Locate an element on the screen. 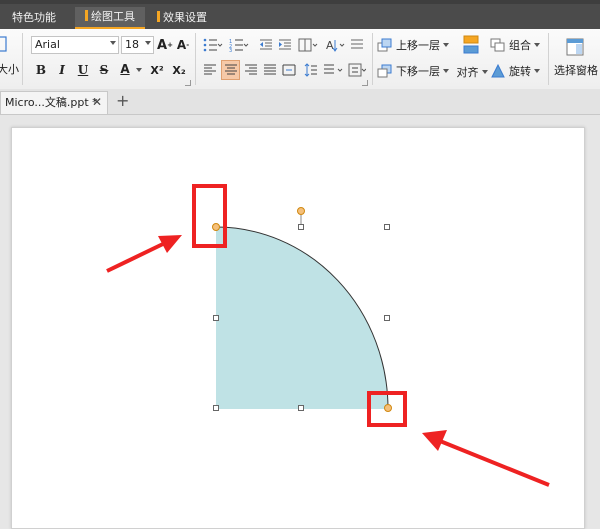 The width and height of the screenshot is (600, 529). rotation-handle is located at coordinates (301, 211).